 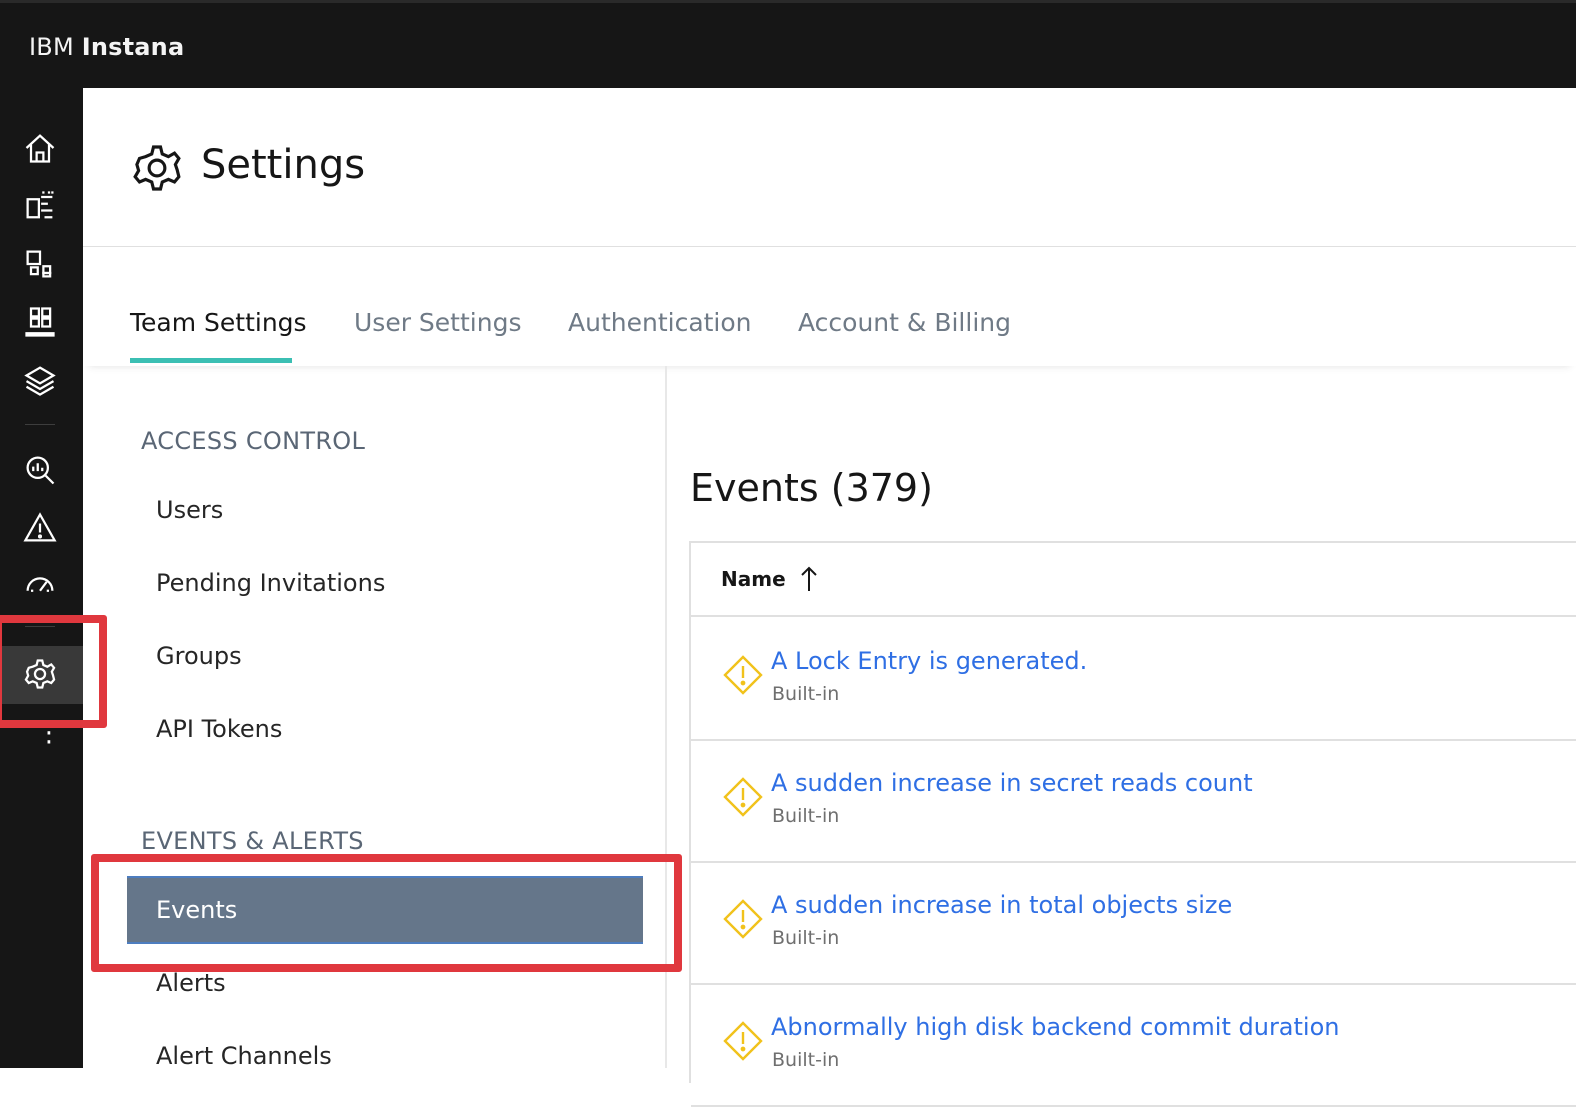 I want to click on menu-item-pending-invitations: Pending Invitations, so click(x=270, y=583).